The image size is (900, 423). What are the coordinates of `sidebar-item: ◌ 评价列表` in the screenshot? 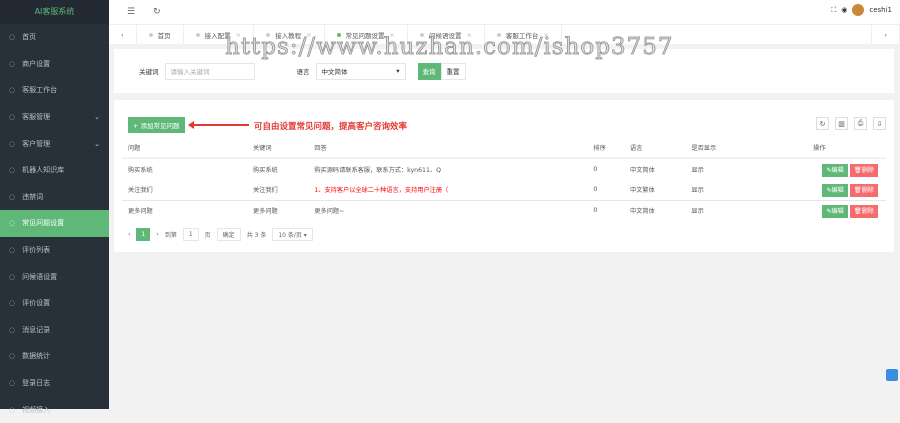 It's located at (54, 250).